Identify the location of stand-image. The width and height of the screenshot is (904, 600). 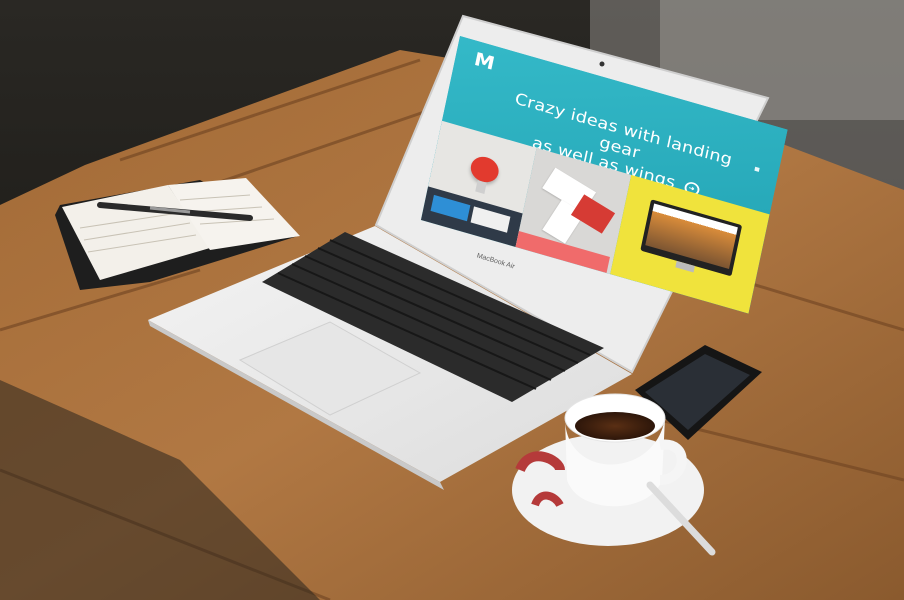
(481, 187).